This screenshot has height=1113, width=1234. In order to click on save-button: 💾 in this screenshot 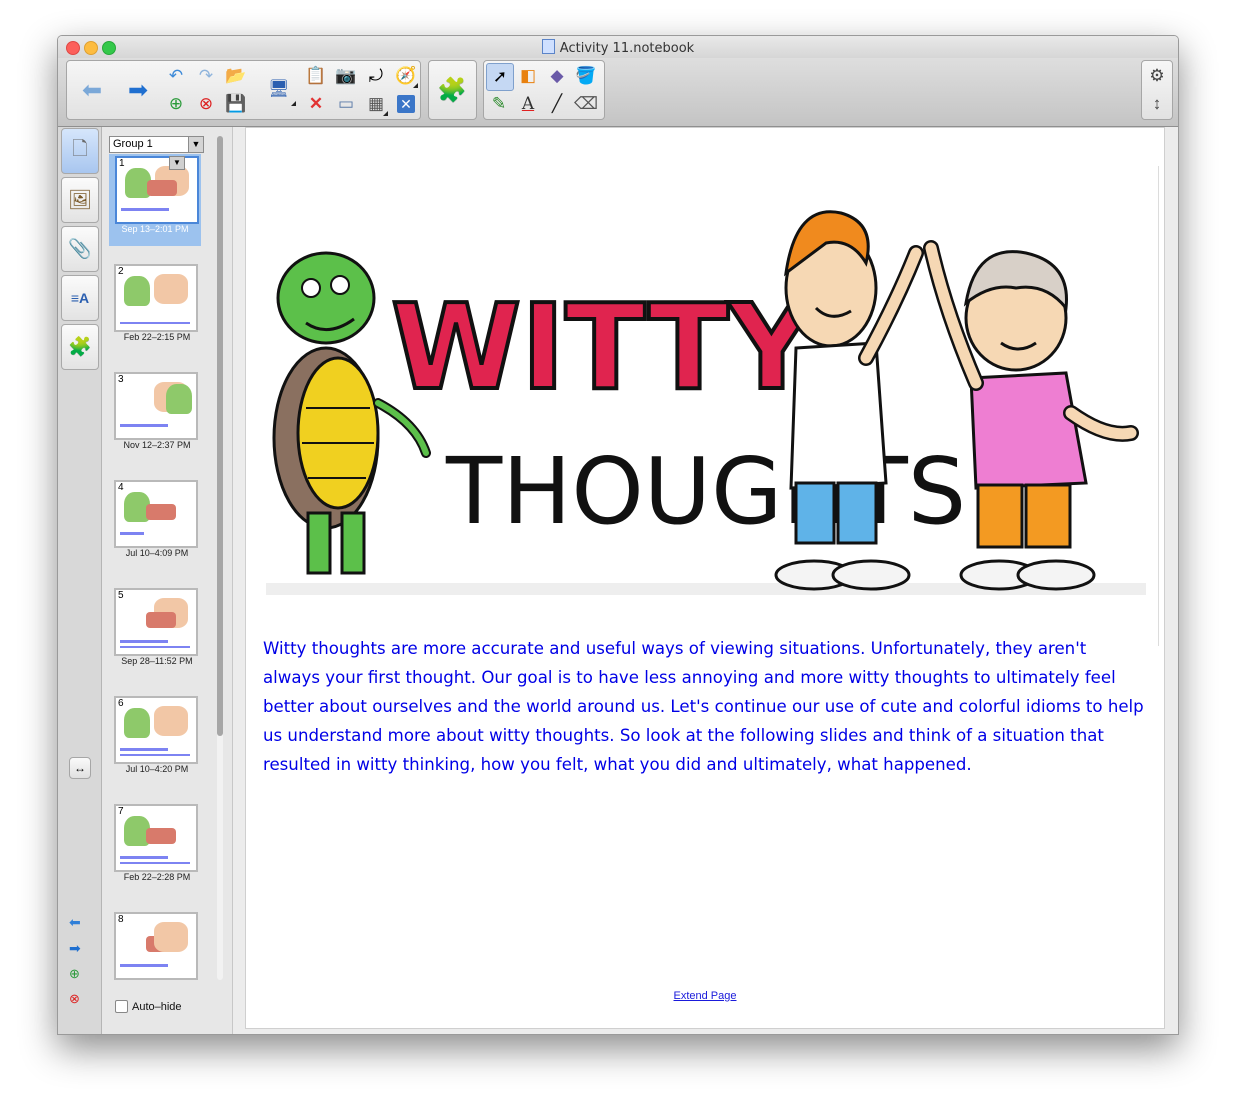, I will do `click(236, 104)`.